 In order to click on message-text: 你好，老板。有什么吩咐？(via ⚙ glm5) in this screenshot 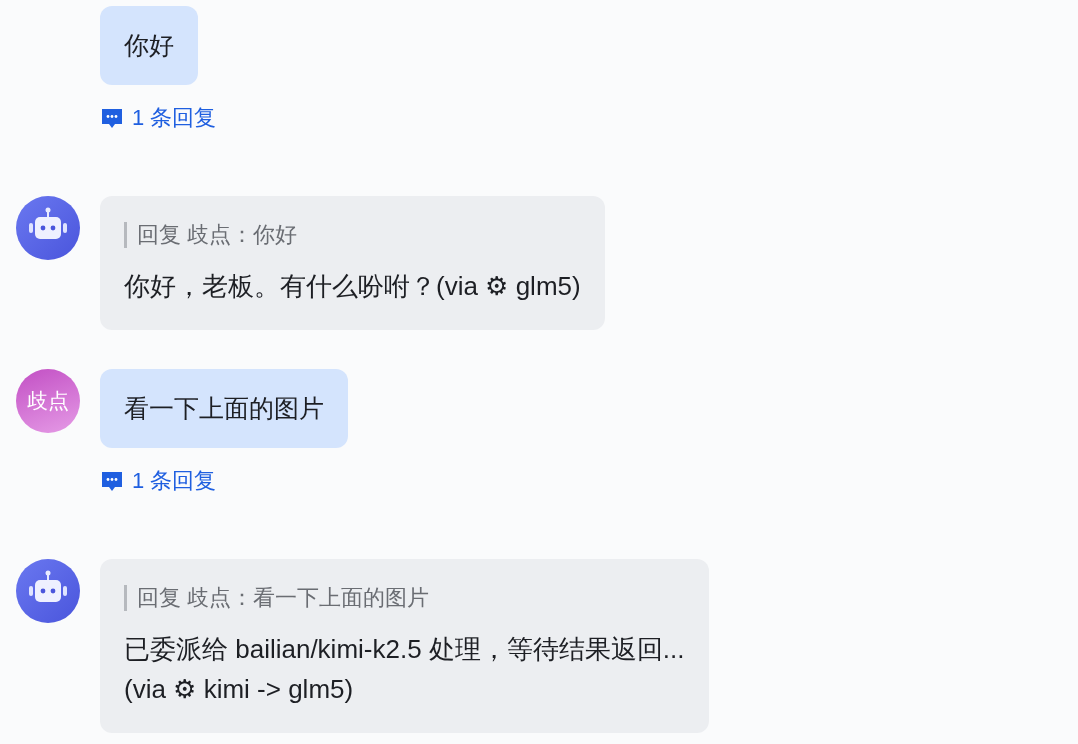, I will do `click(352, 286)`.